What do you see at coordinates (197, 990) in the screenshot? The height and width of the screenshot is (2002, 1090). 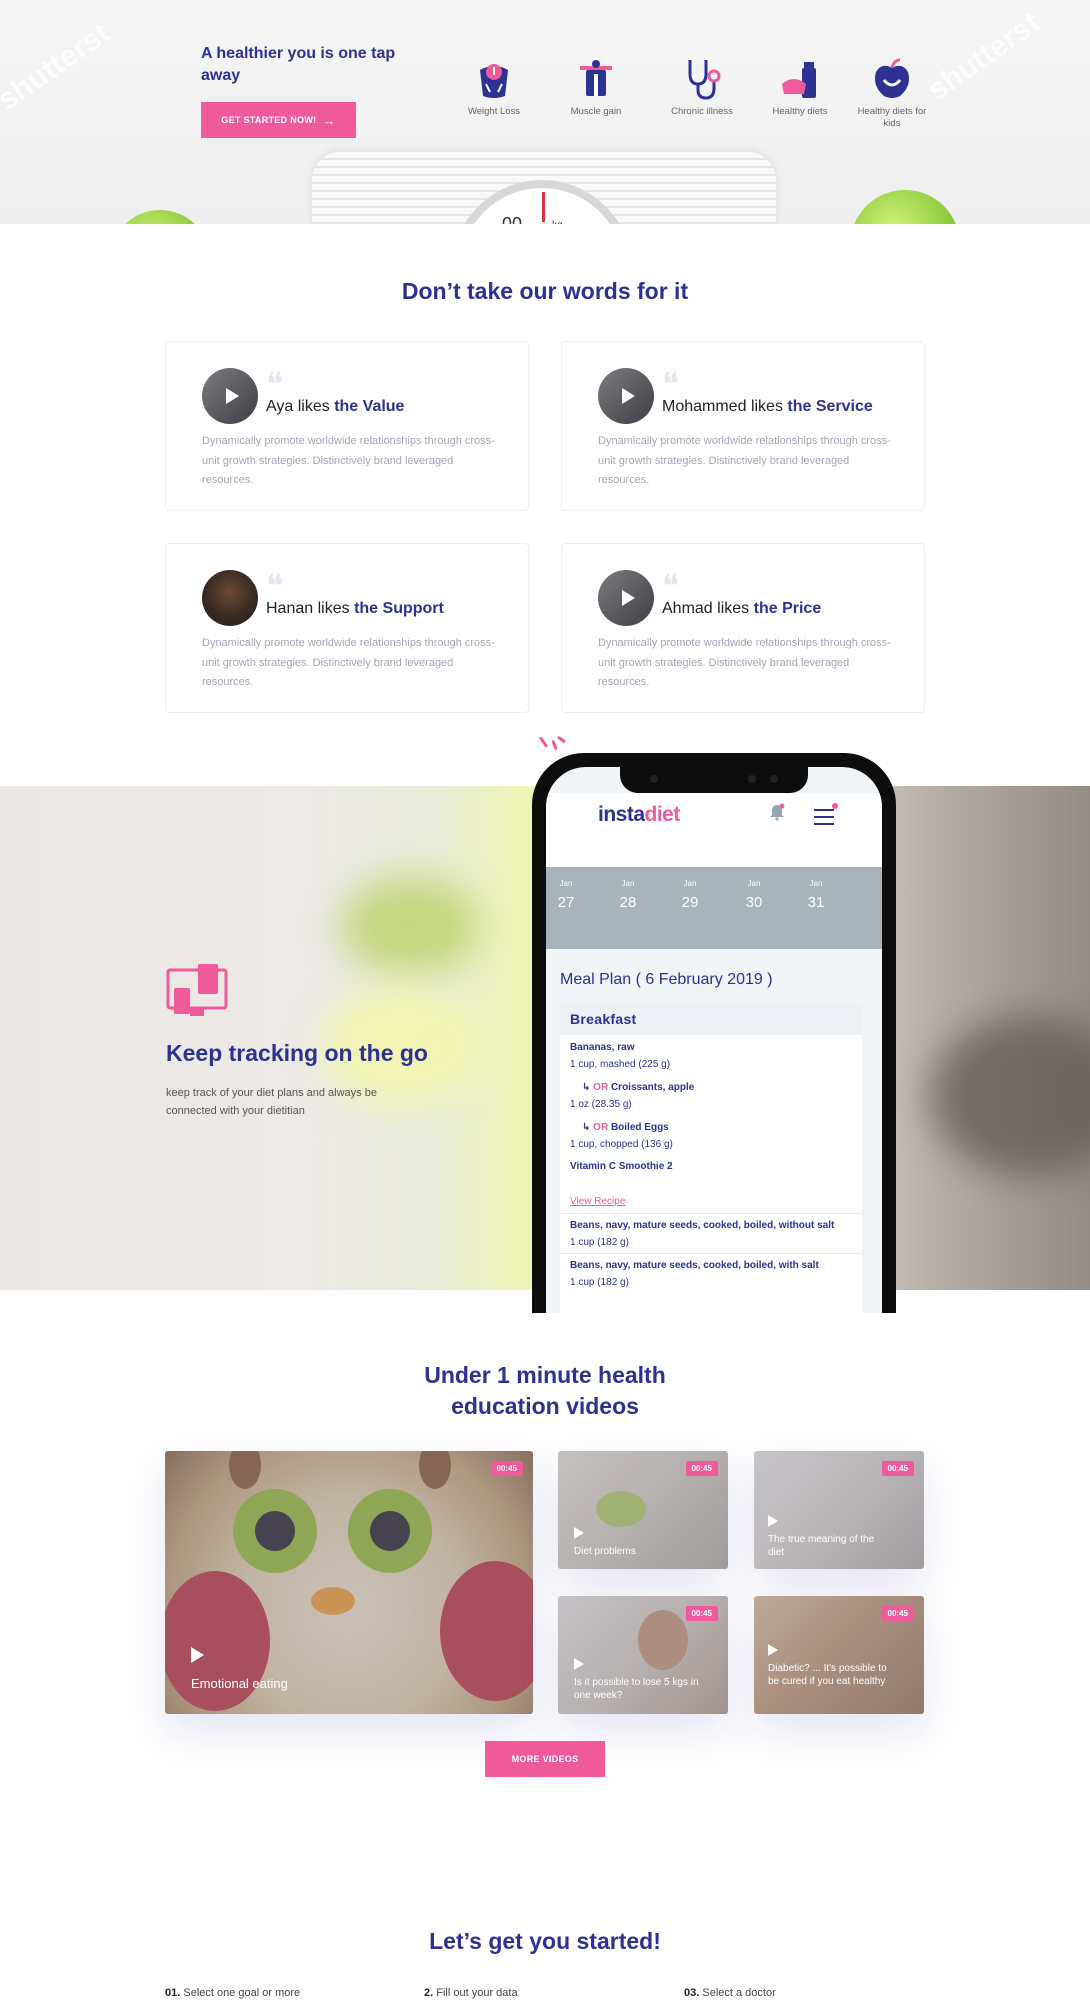 I see `devices-icon` at bounding box center [197, 990].